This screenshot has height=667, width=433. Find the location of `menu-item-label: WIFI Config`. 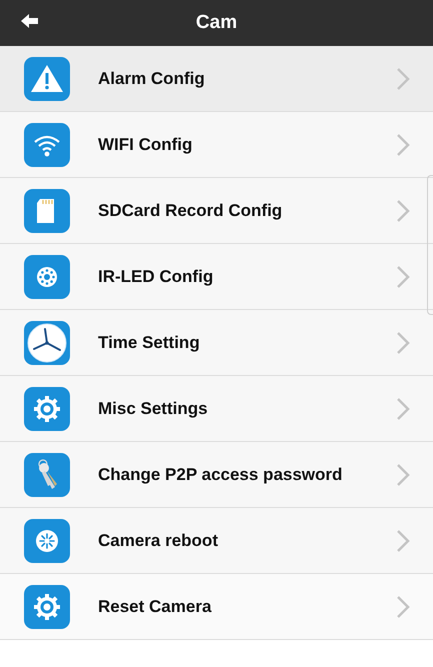

menu-item-label: WIFI Config is located at coordinates (145, 145).